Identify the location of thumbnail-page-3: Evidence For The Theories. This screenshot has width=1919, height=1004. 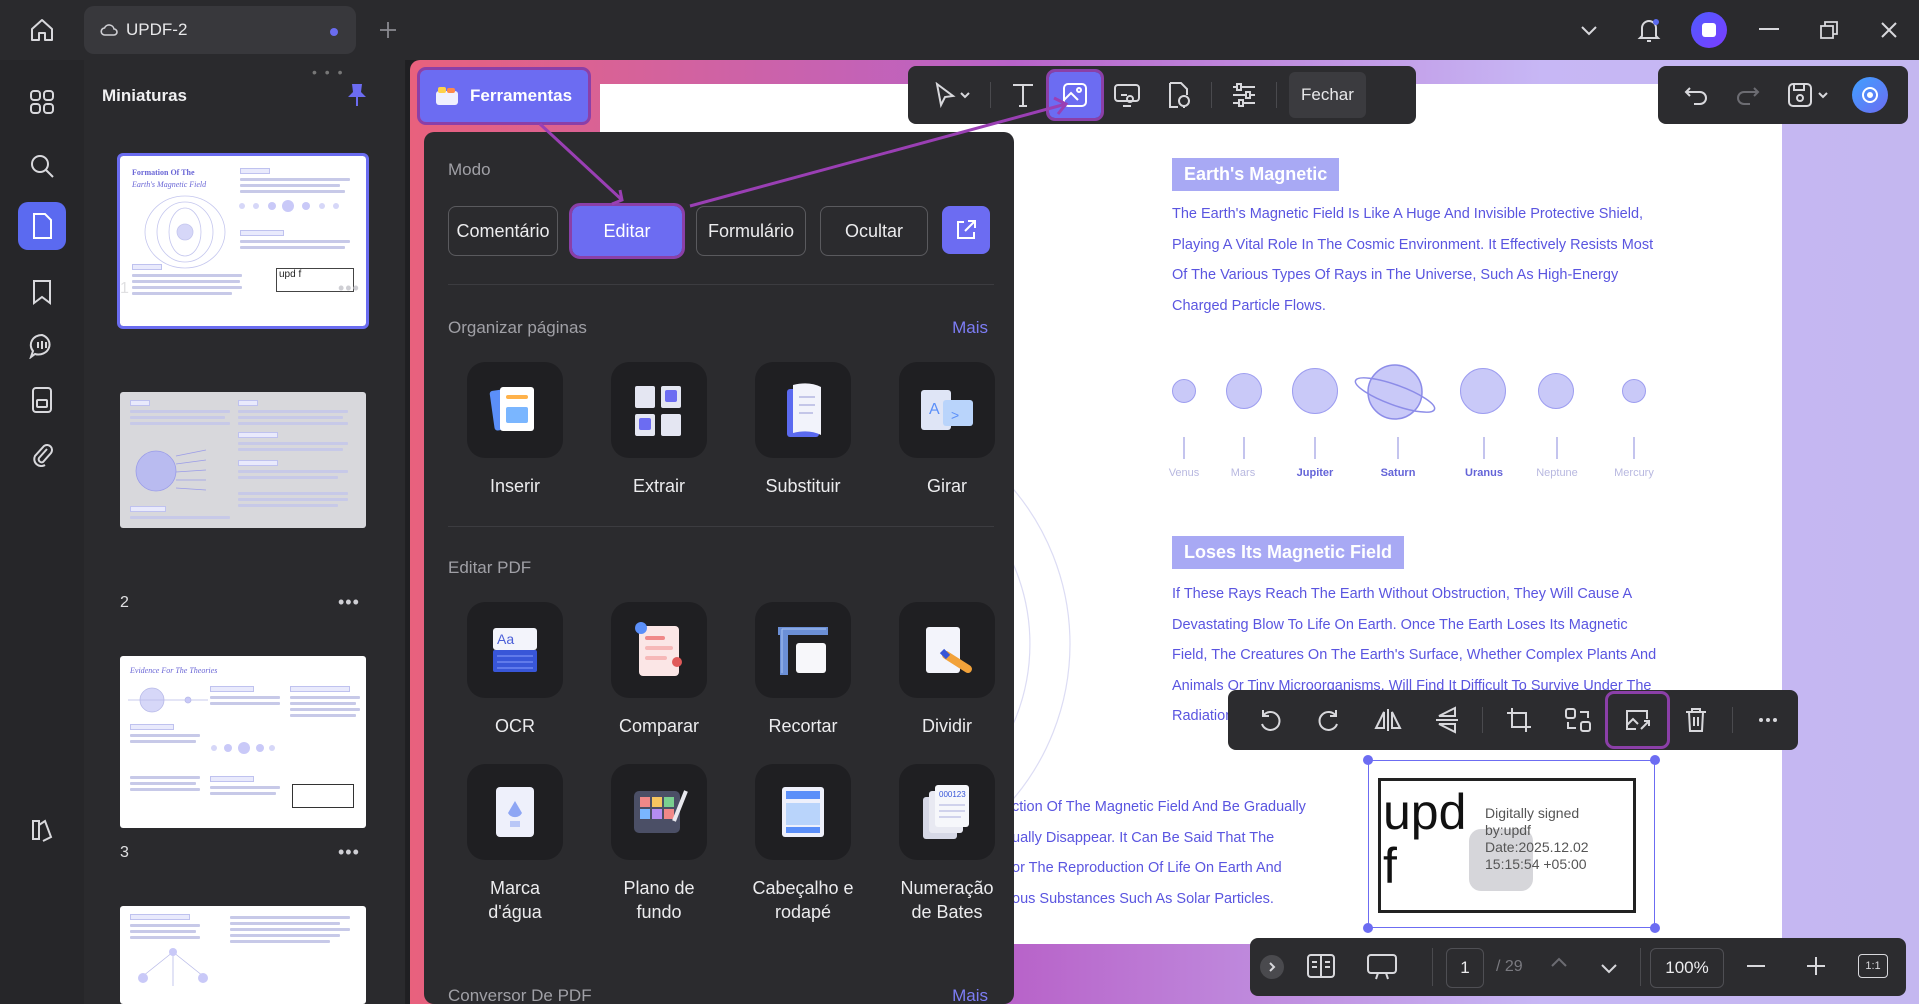
(243, 742).